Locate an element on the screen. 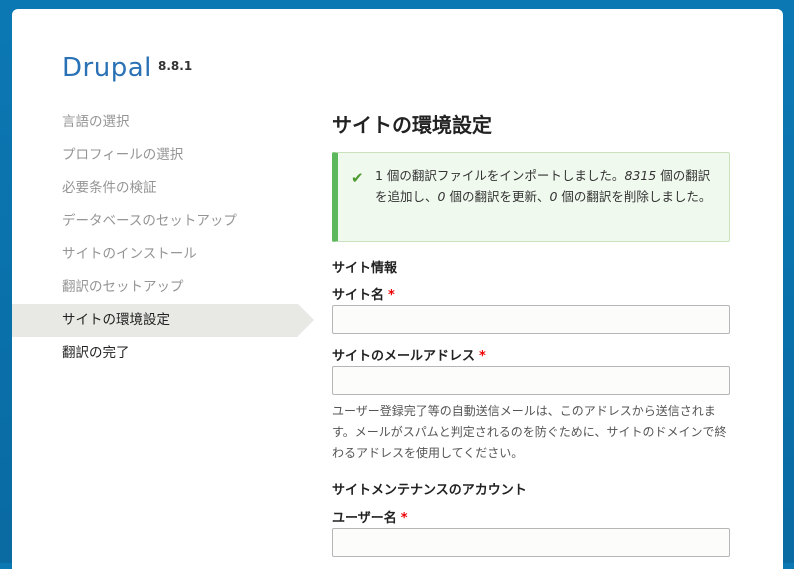 Image resolution: width=794 pixels, height=569 pixels. step-choose-language: 言語の選択 is located at coordinates (96, 122).